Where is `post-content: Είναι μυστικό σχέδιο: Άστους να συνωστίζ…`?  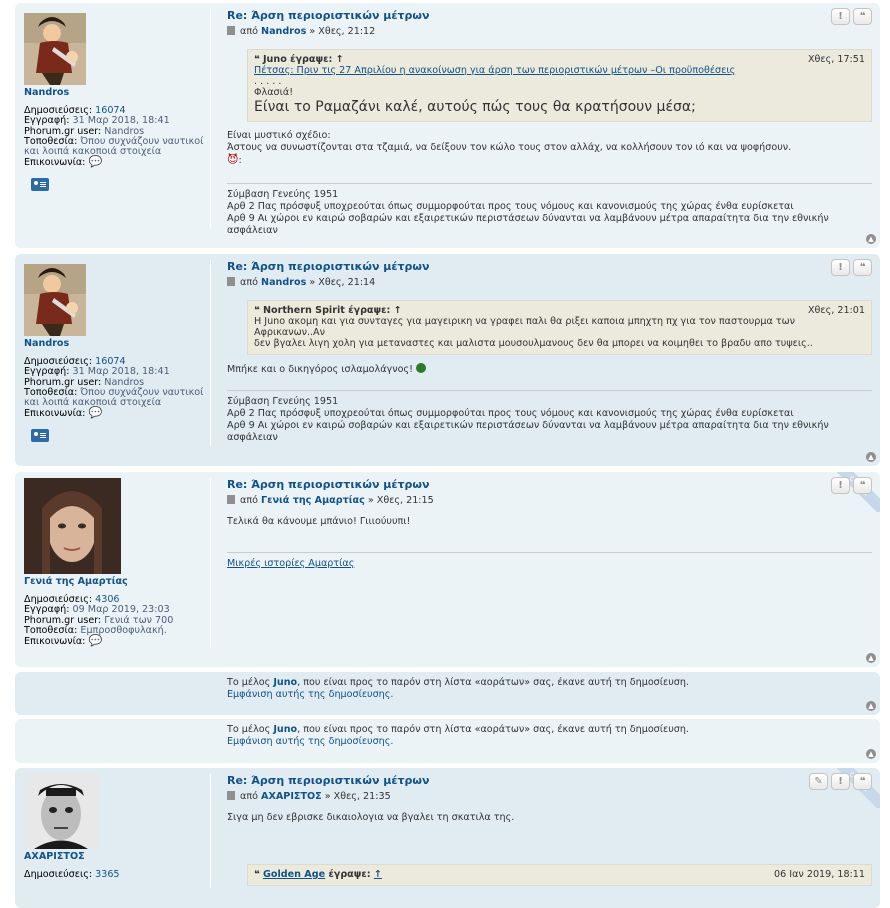 post-content: Είναι μυστικό σχέδιο: Άστους να συνωστίζ… is located at coordinates (549, 148).